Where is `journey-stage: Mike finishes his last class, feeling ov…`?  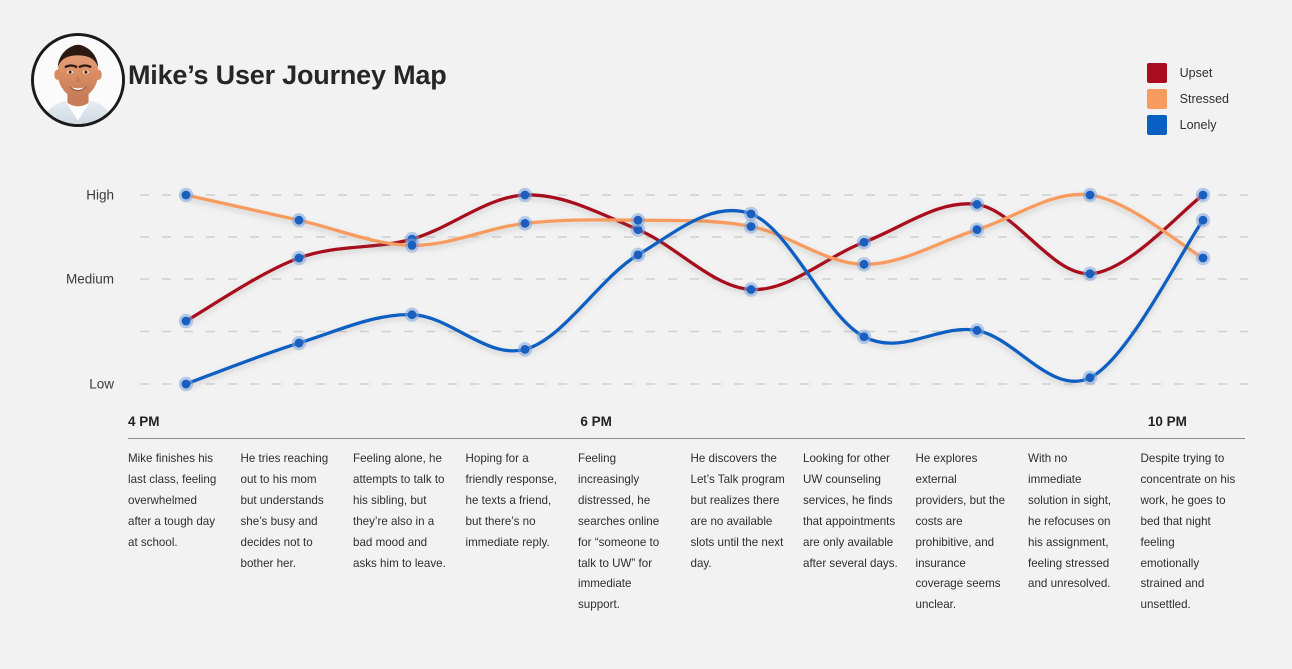 journey-stage: Mike finishes his last class, feeling ov… is located at coordinates (175, 501).